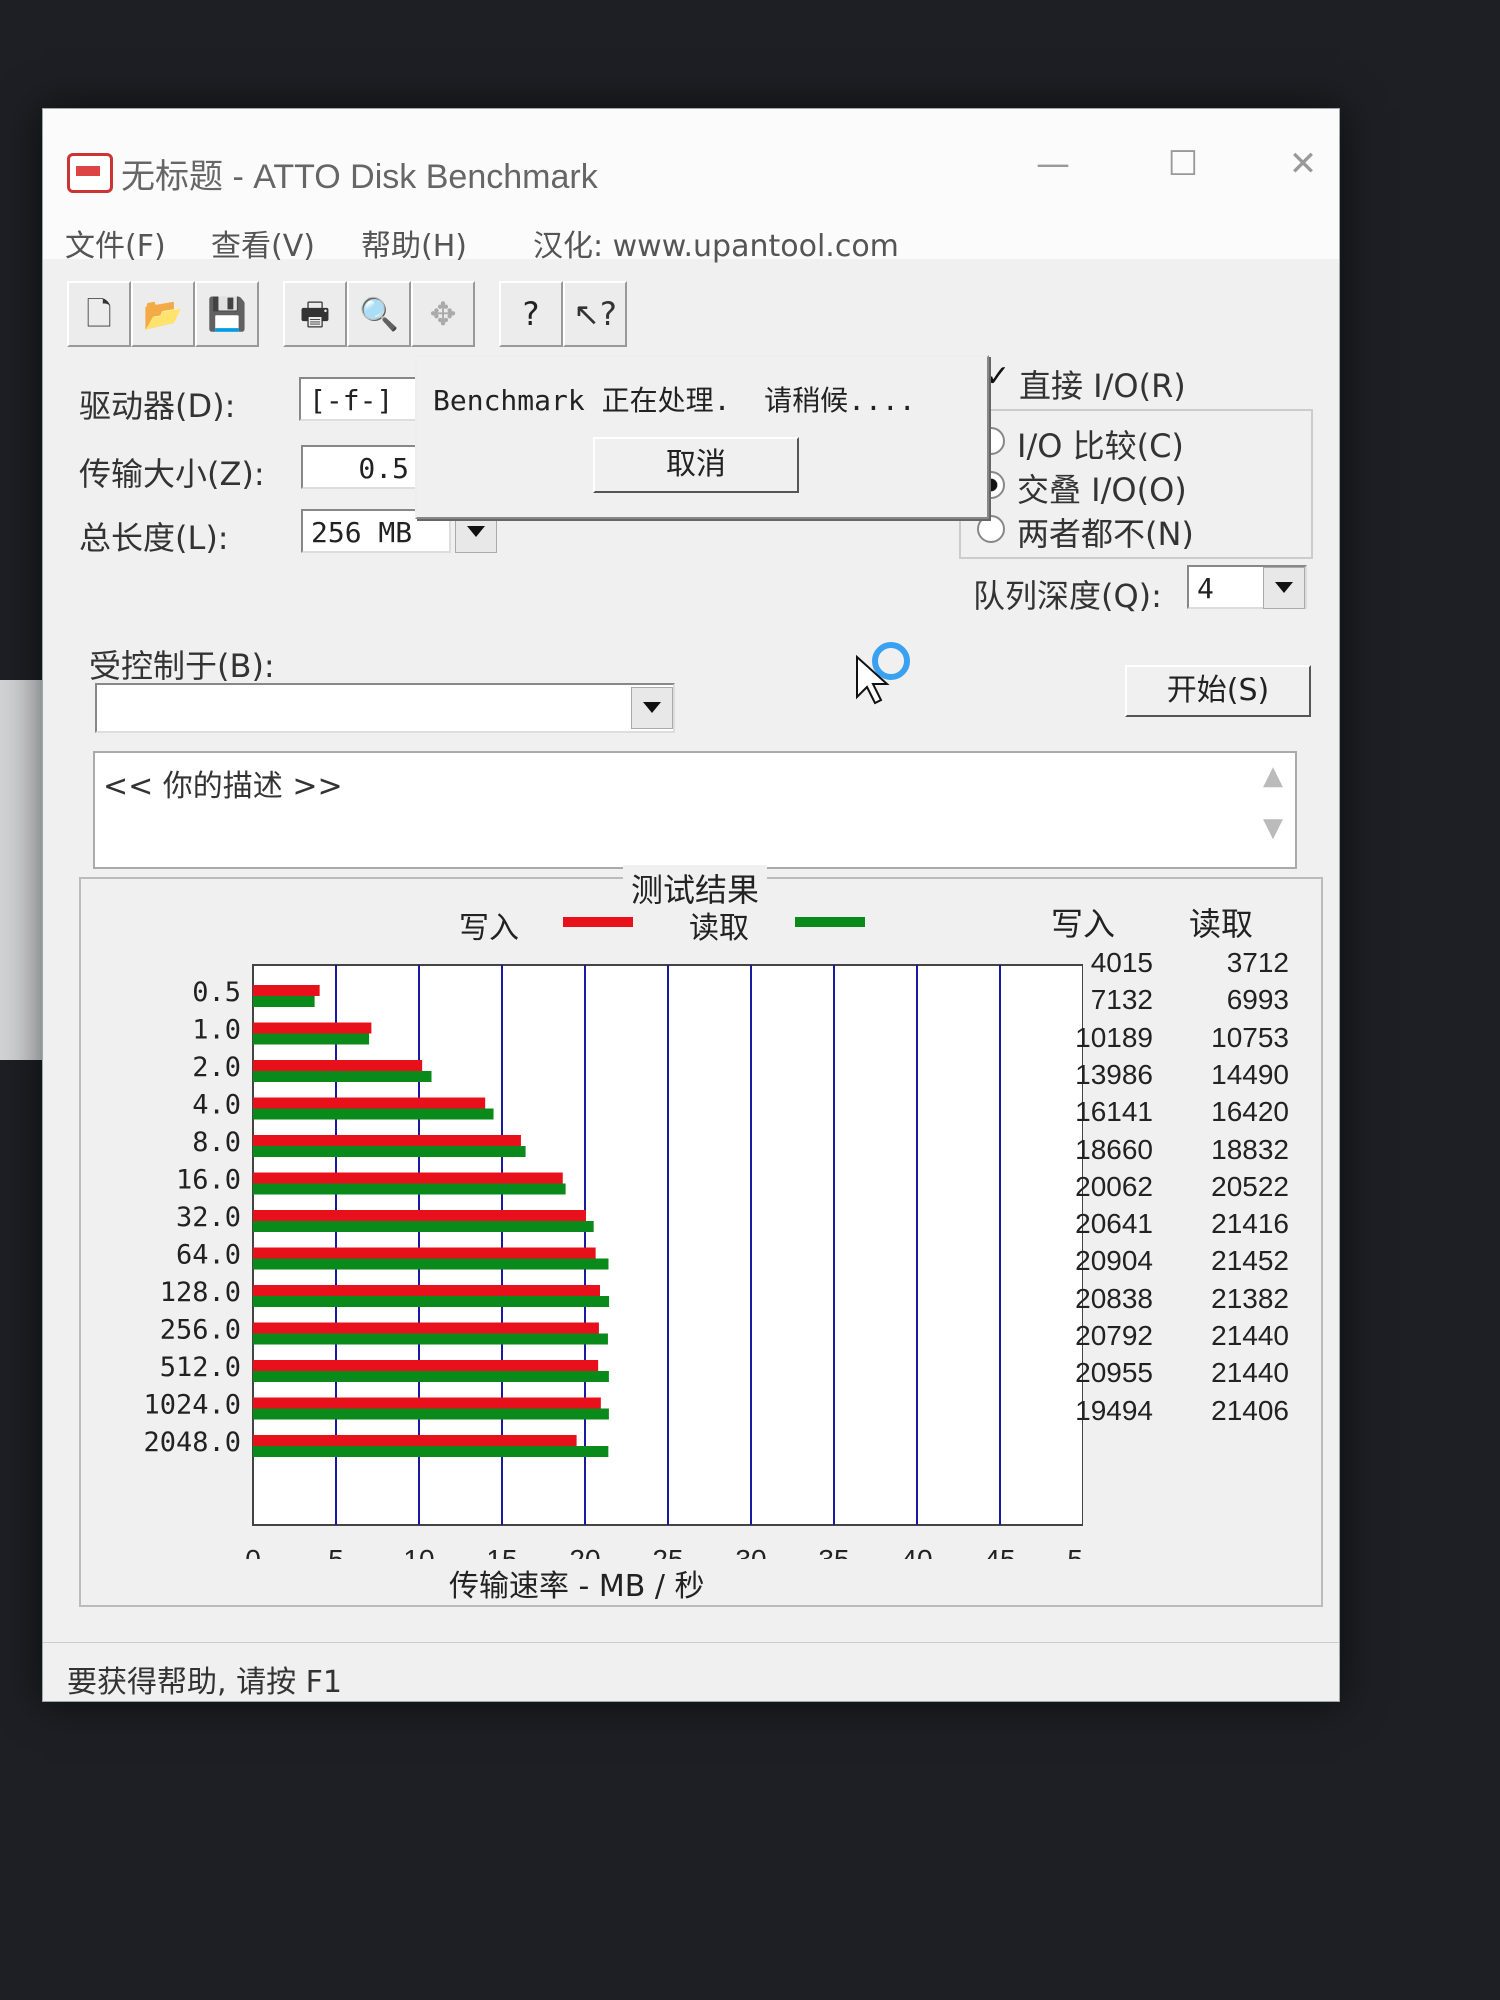  What do you see at coordinates (501, 1551) in the screenshot?
I see `x-tick-label: 15` at bounding box center [501, 1551].